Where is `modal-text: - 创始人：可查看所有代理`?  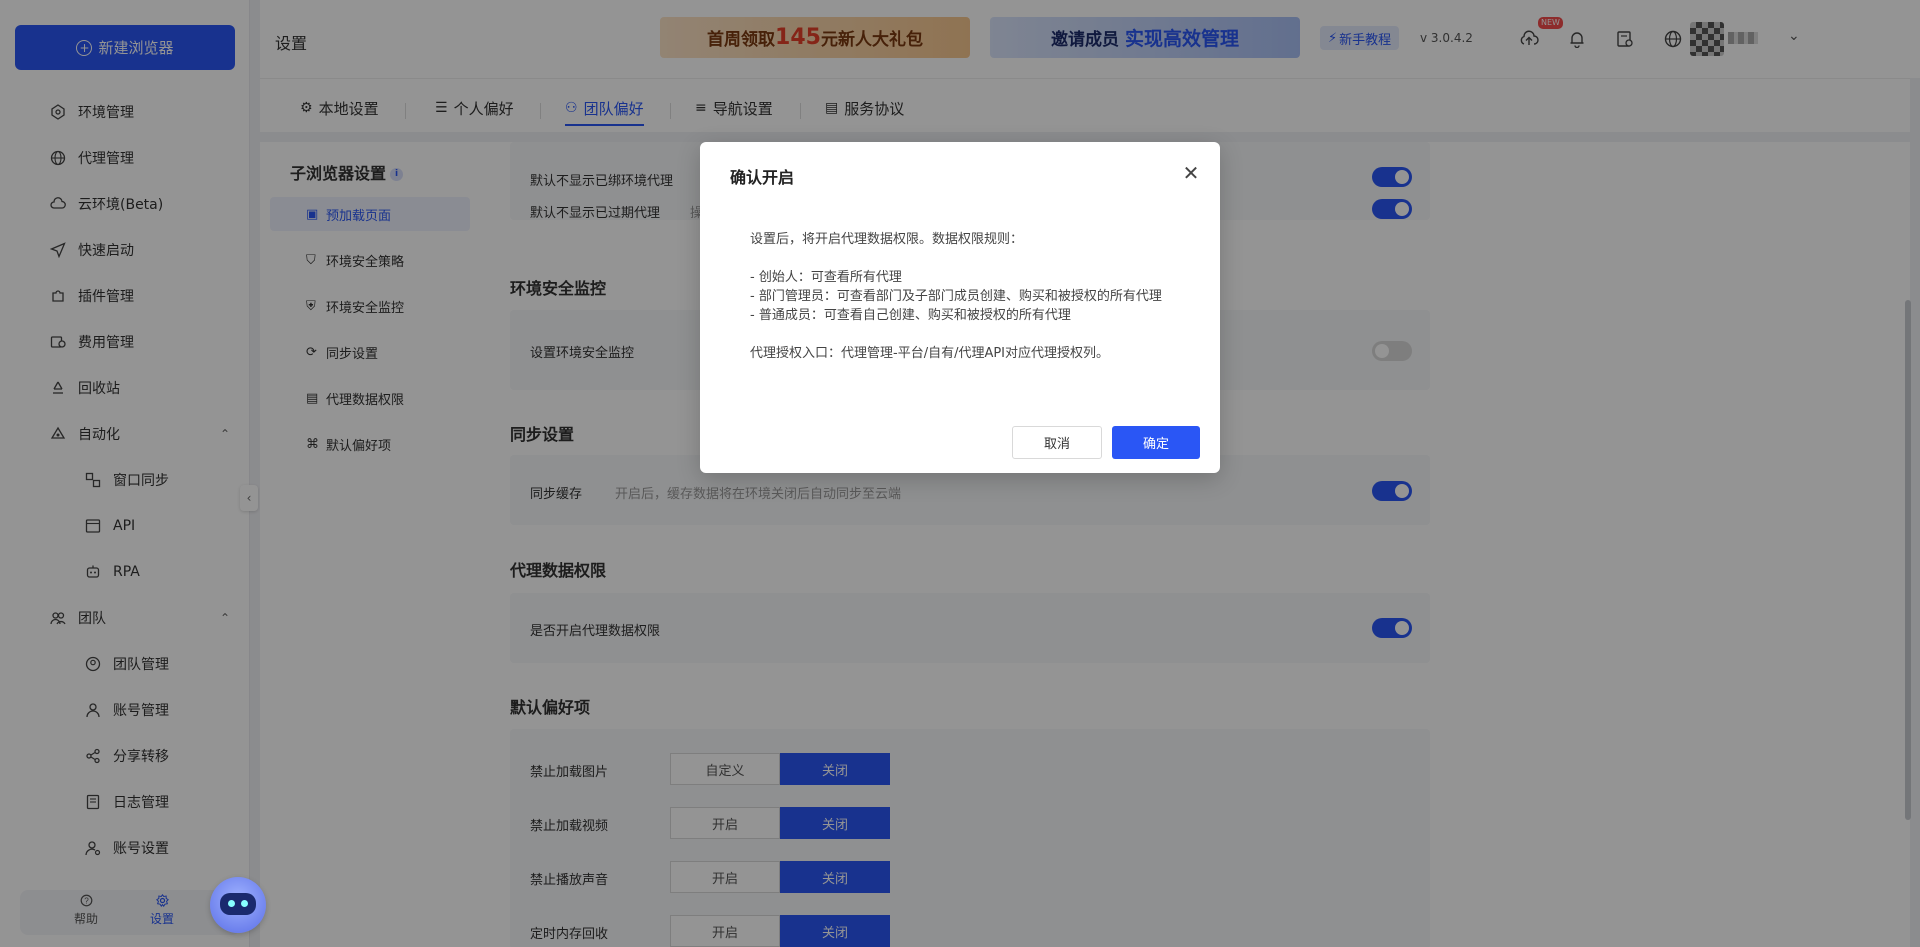
modal-text: - 创始人：可查看所有代理 is located at coordinates (826, 277).